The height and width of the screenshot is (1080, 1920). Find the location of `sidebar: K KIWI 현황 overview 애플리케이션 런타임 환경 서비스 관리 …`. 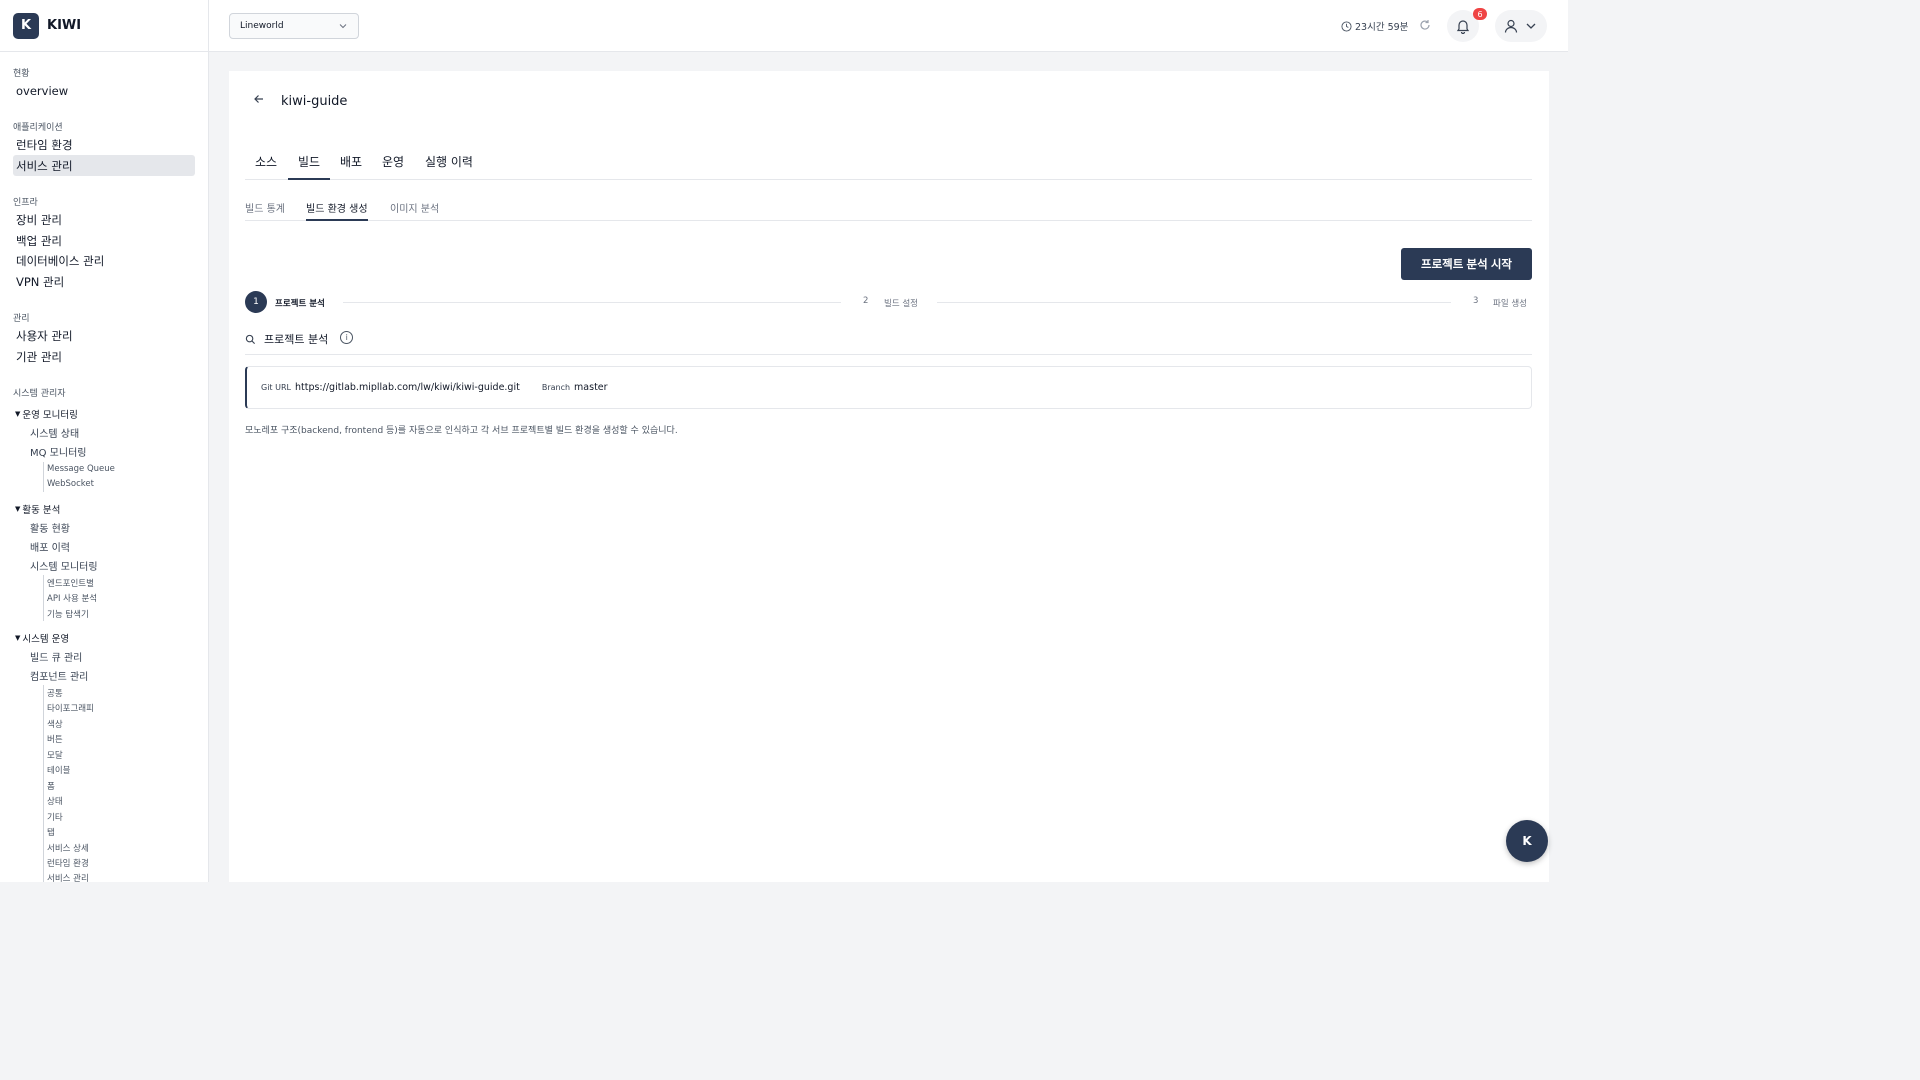

sidebar: K KIWI 현황 overview 애플리케이션 런타임 환경 서비스 관리 … is located at coordinates (104, 441).